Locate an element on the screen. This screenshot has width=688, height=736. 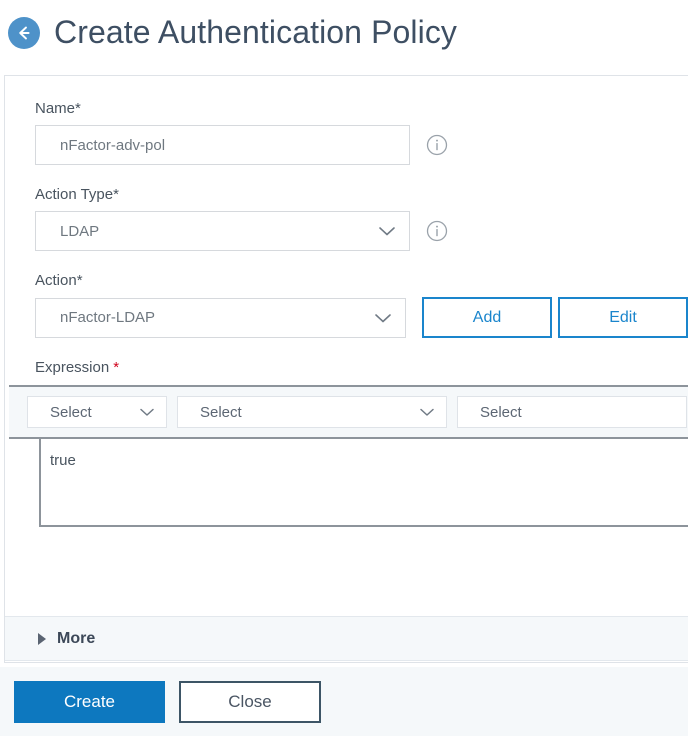
name-label: Name* is located at coordinates (58, 108).